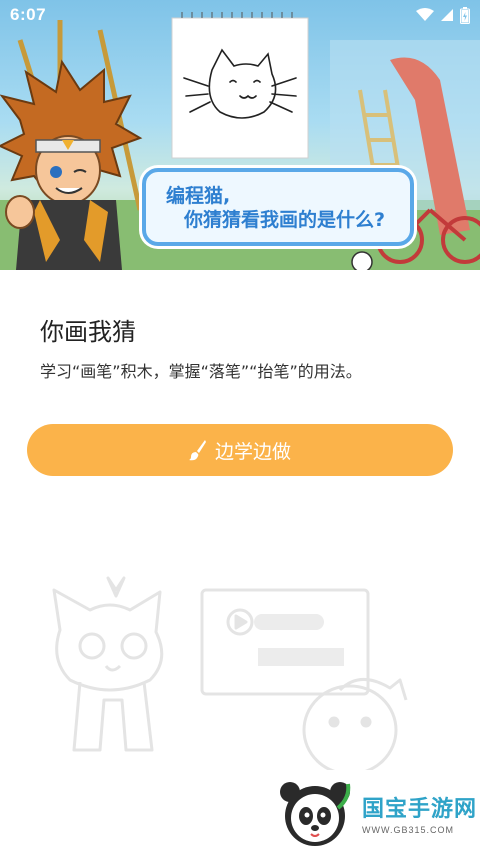  I want to click on cat-drawing-paper, so click(240, 85).